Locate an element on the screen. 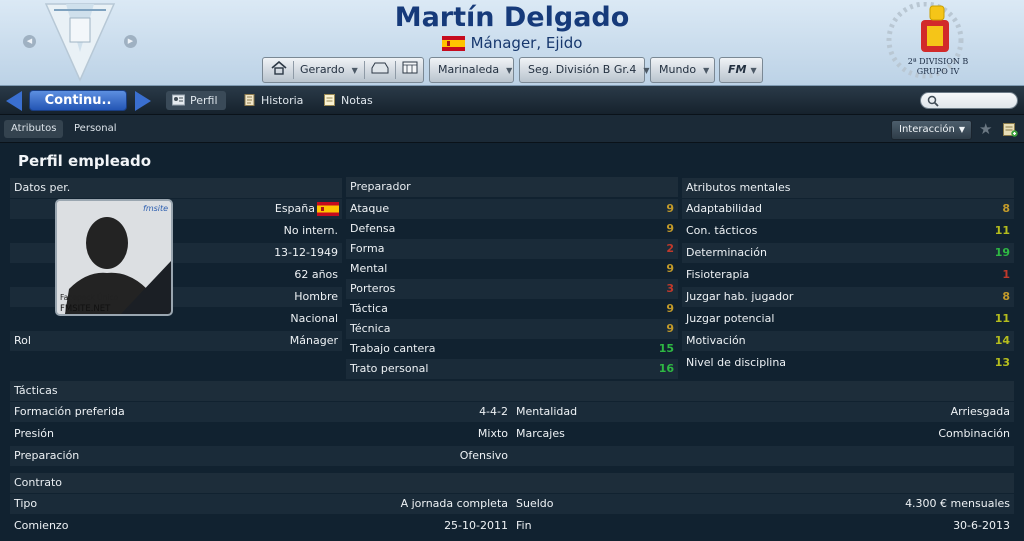 Image resolution: width=1024 pixels, height=541 pixels. home-icon is located at coordinates (279, 67).